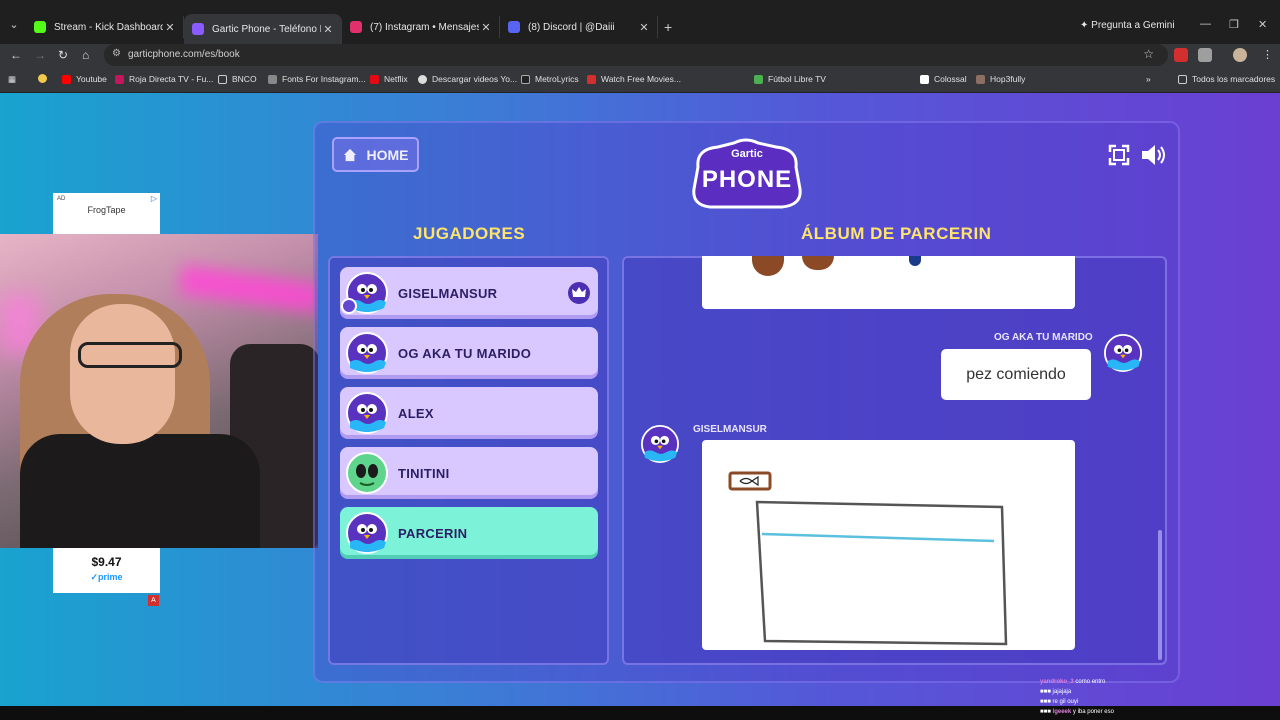  What do you see at coordinates (1160, 595) in the screenshot?
I see `album-scrollbar` at bounding box center [1160, 595].